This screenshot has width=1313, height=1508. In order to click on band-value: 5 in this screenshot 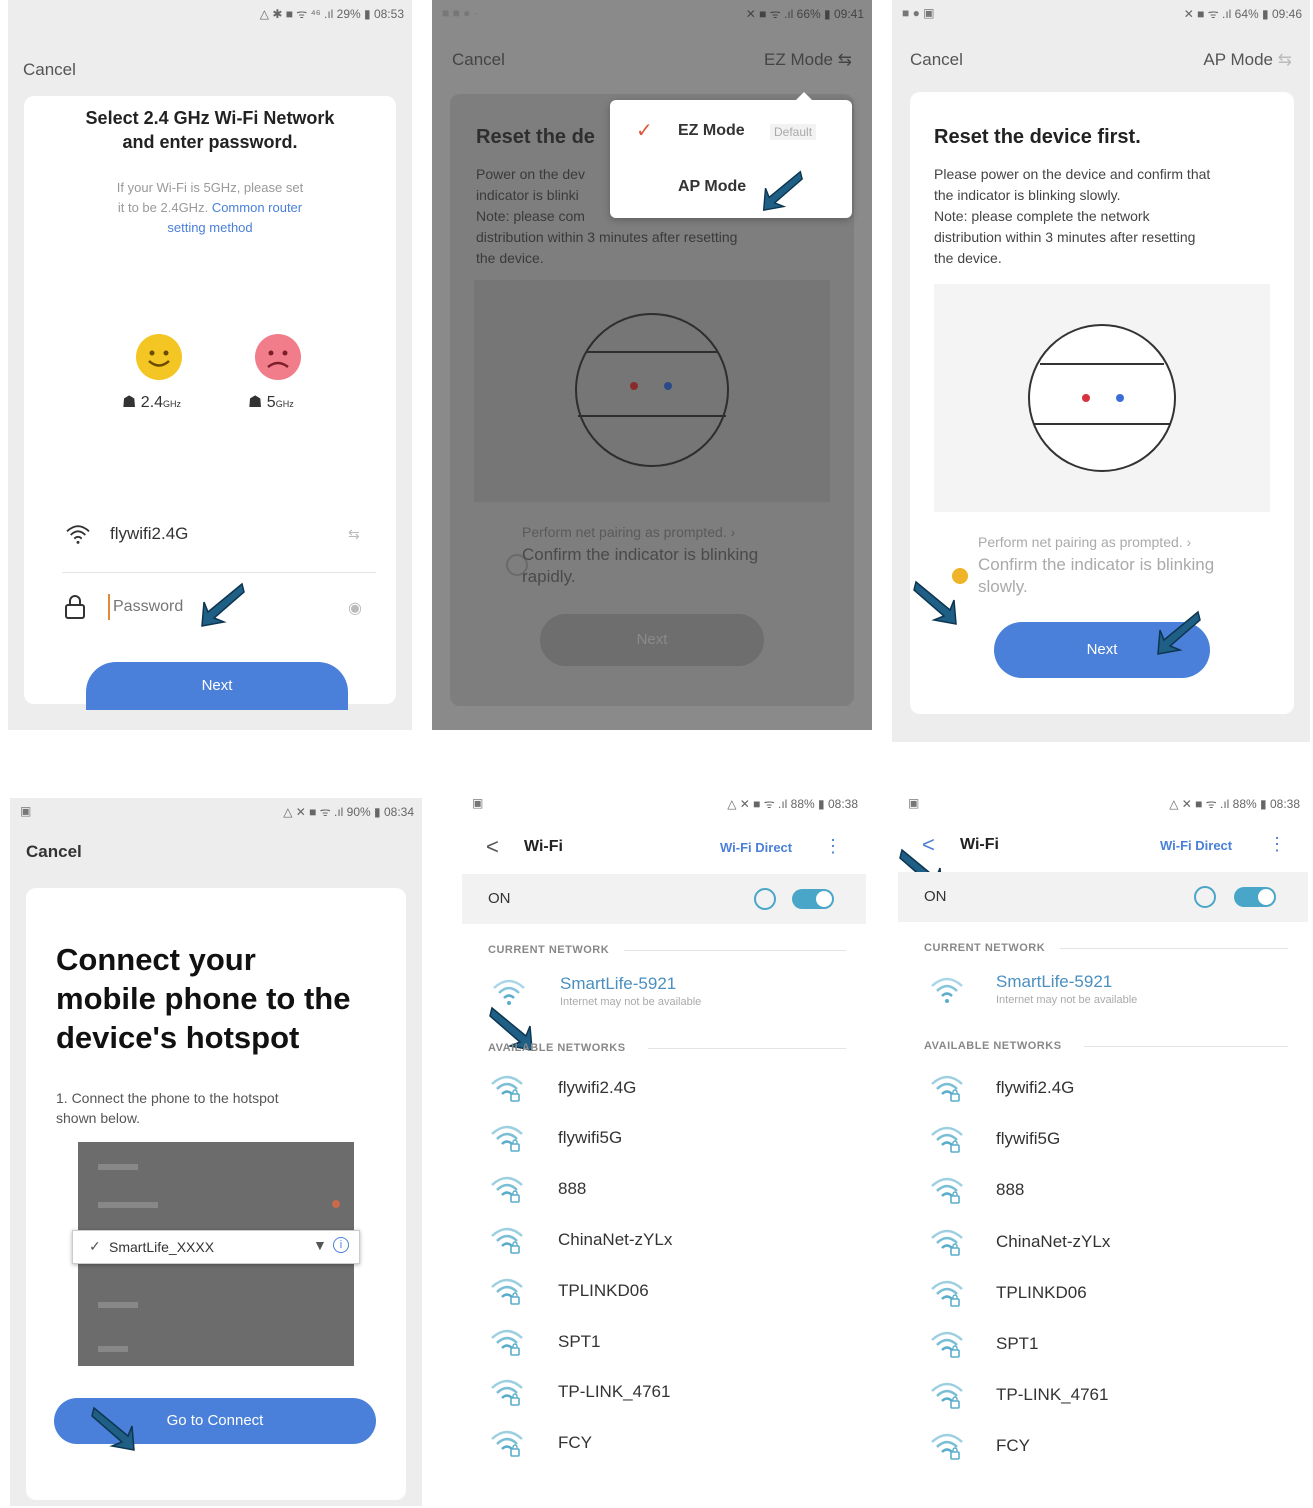, I will do `click(271, 402)`.